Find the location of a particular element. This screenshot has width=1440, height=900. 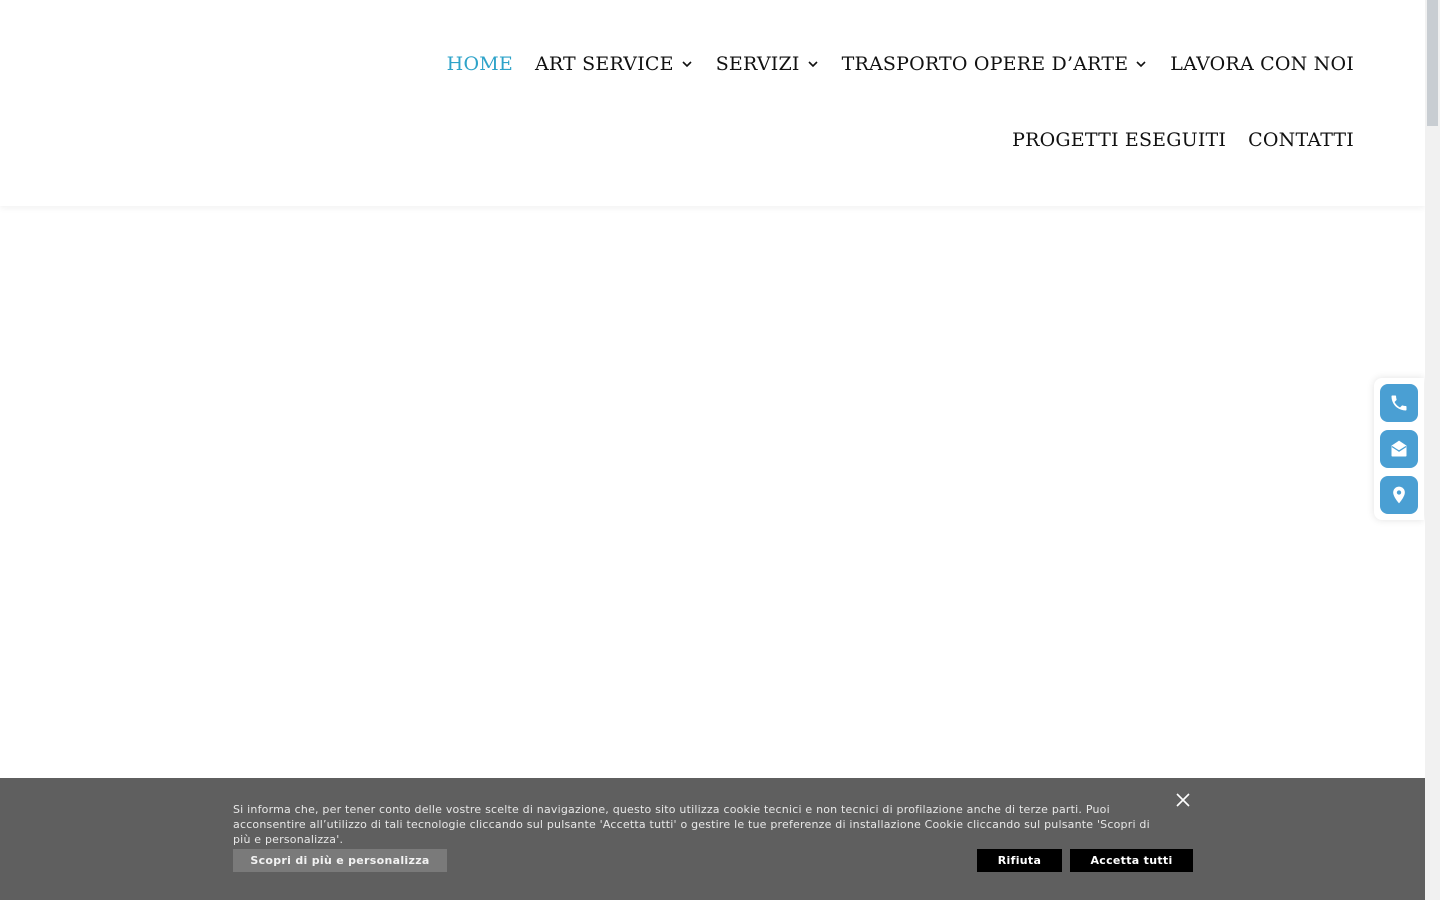

nav-item-servizi: SERVIZI is located at coordinates (768, 64).